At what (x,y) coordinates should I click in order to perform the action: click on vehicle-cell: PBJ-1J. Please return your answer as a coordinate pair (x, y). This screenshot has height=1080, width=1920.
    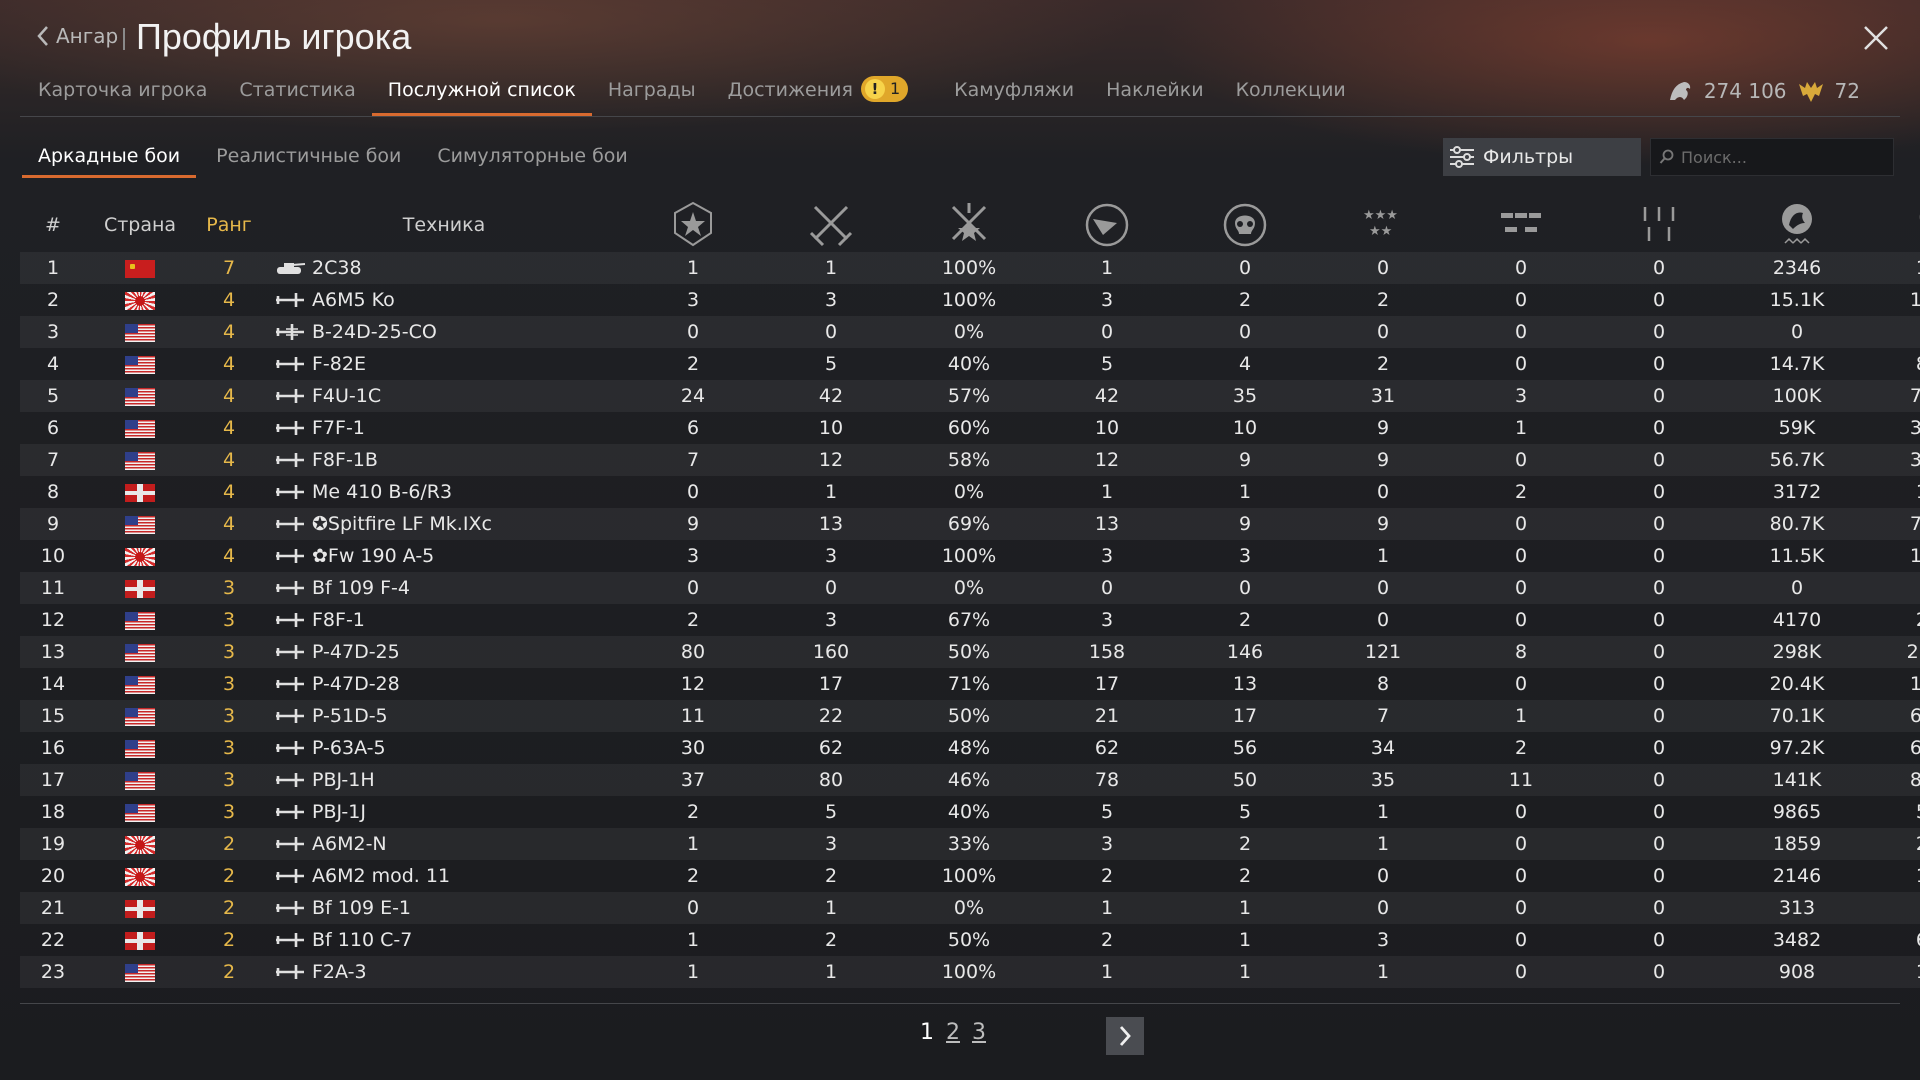
    Looking at the image, I should click on (444, 812).